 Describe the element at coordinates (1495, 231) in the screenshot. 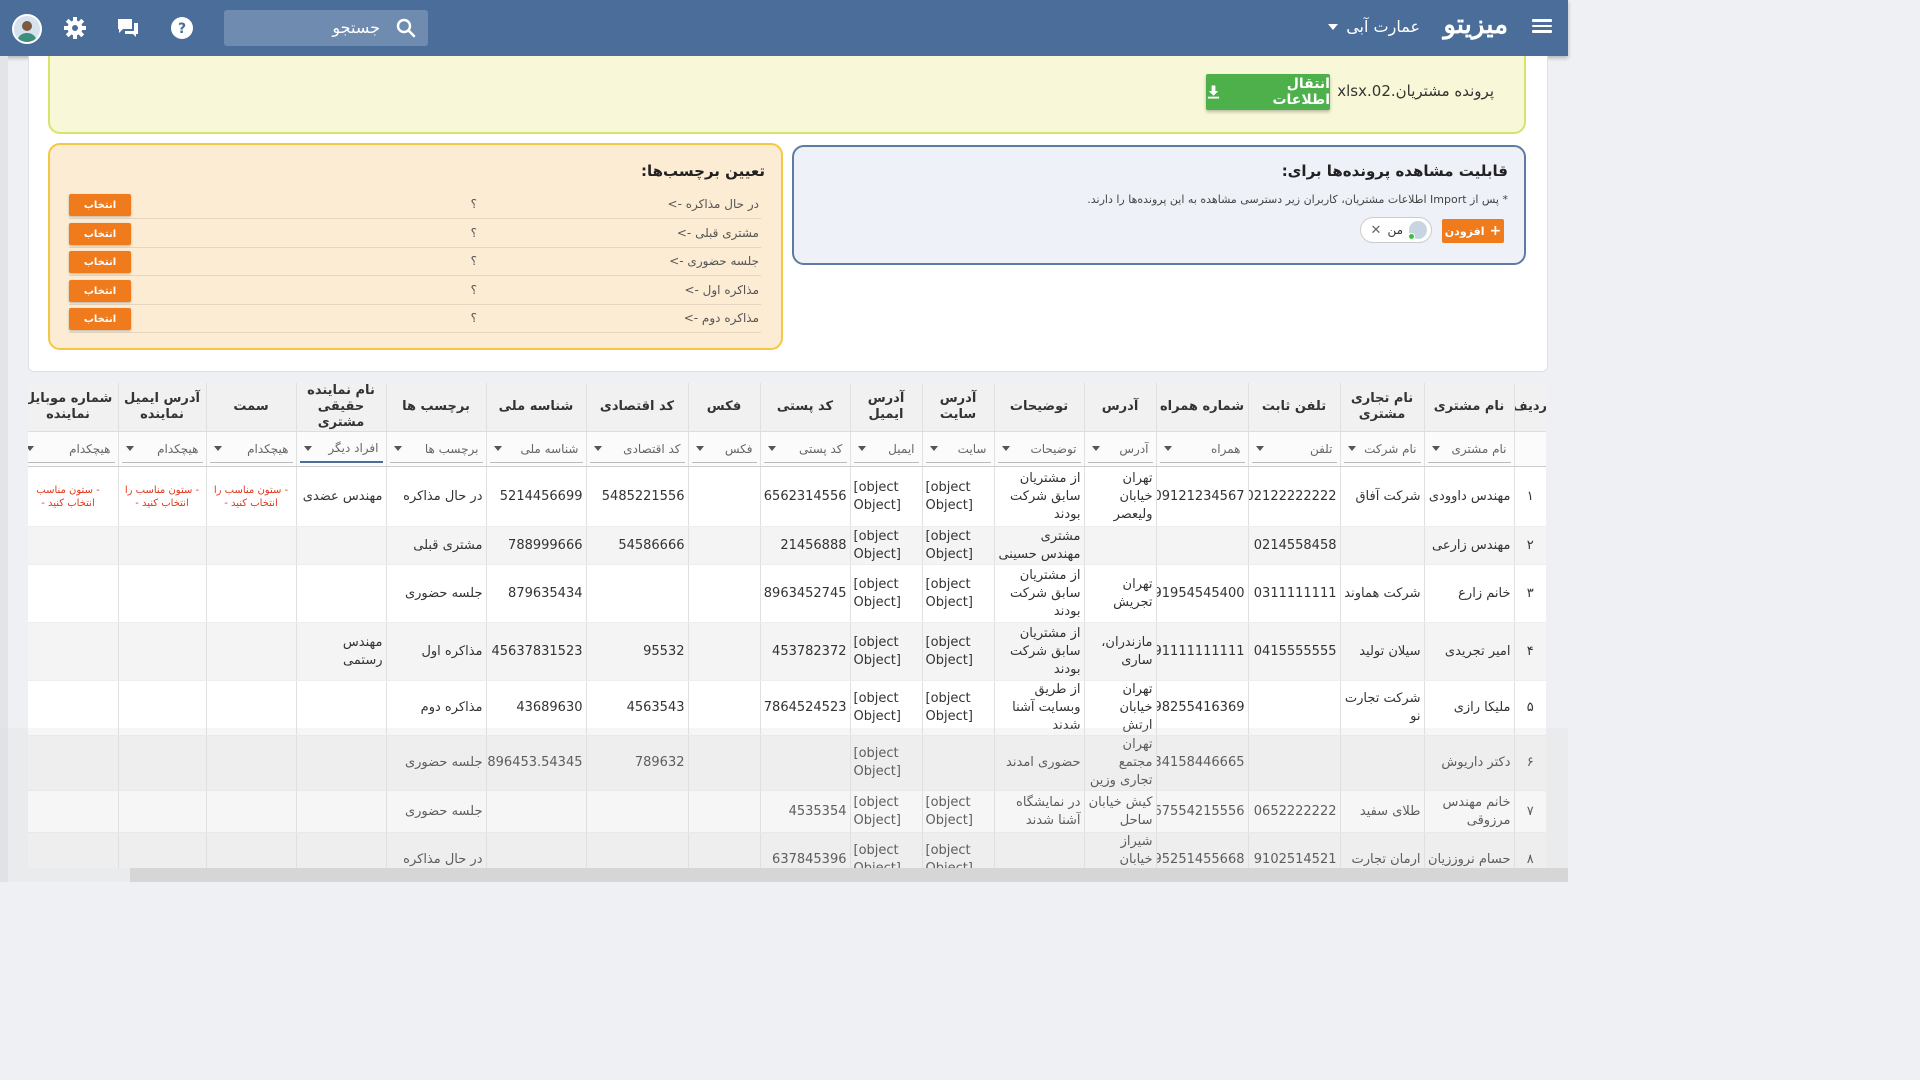

I see `plus-icon: +` at that location.